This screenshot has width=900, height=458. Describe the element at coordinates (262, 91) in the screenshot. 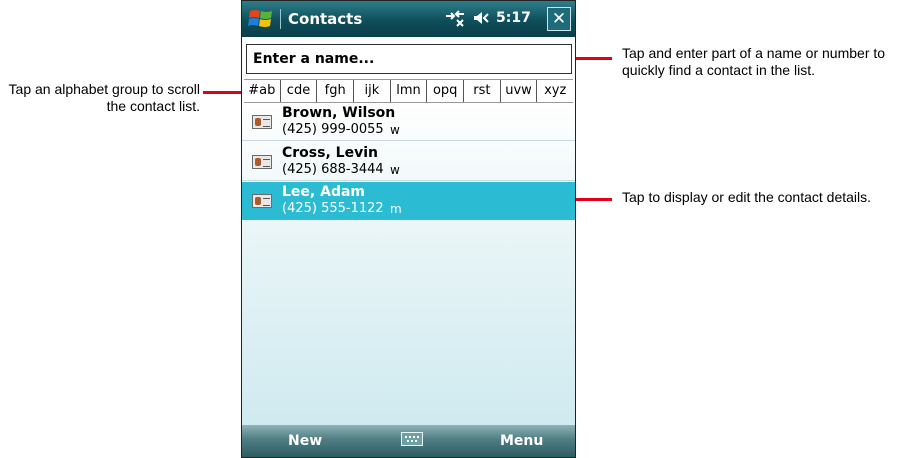

I see `alphabet-tab-ab: #ab` at that location.